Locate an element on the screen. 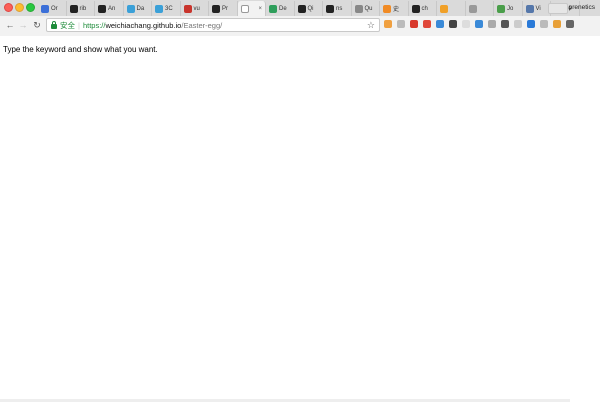  url-host: weichiachang.github.io is located at coordinates (143, 25).